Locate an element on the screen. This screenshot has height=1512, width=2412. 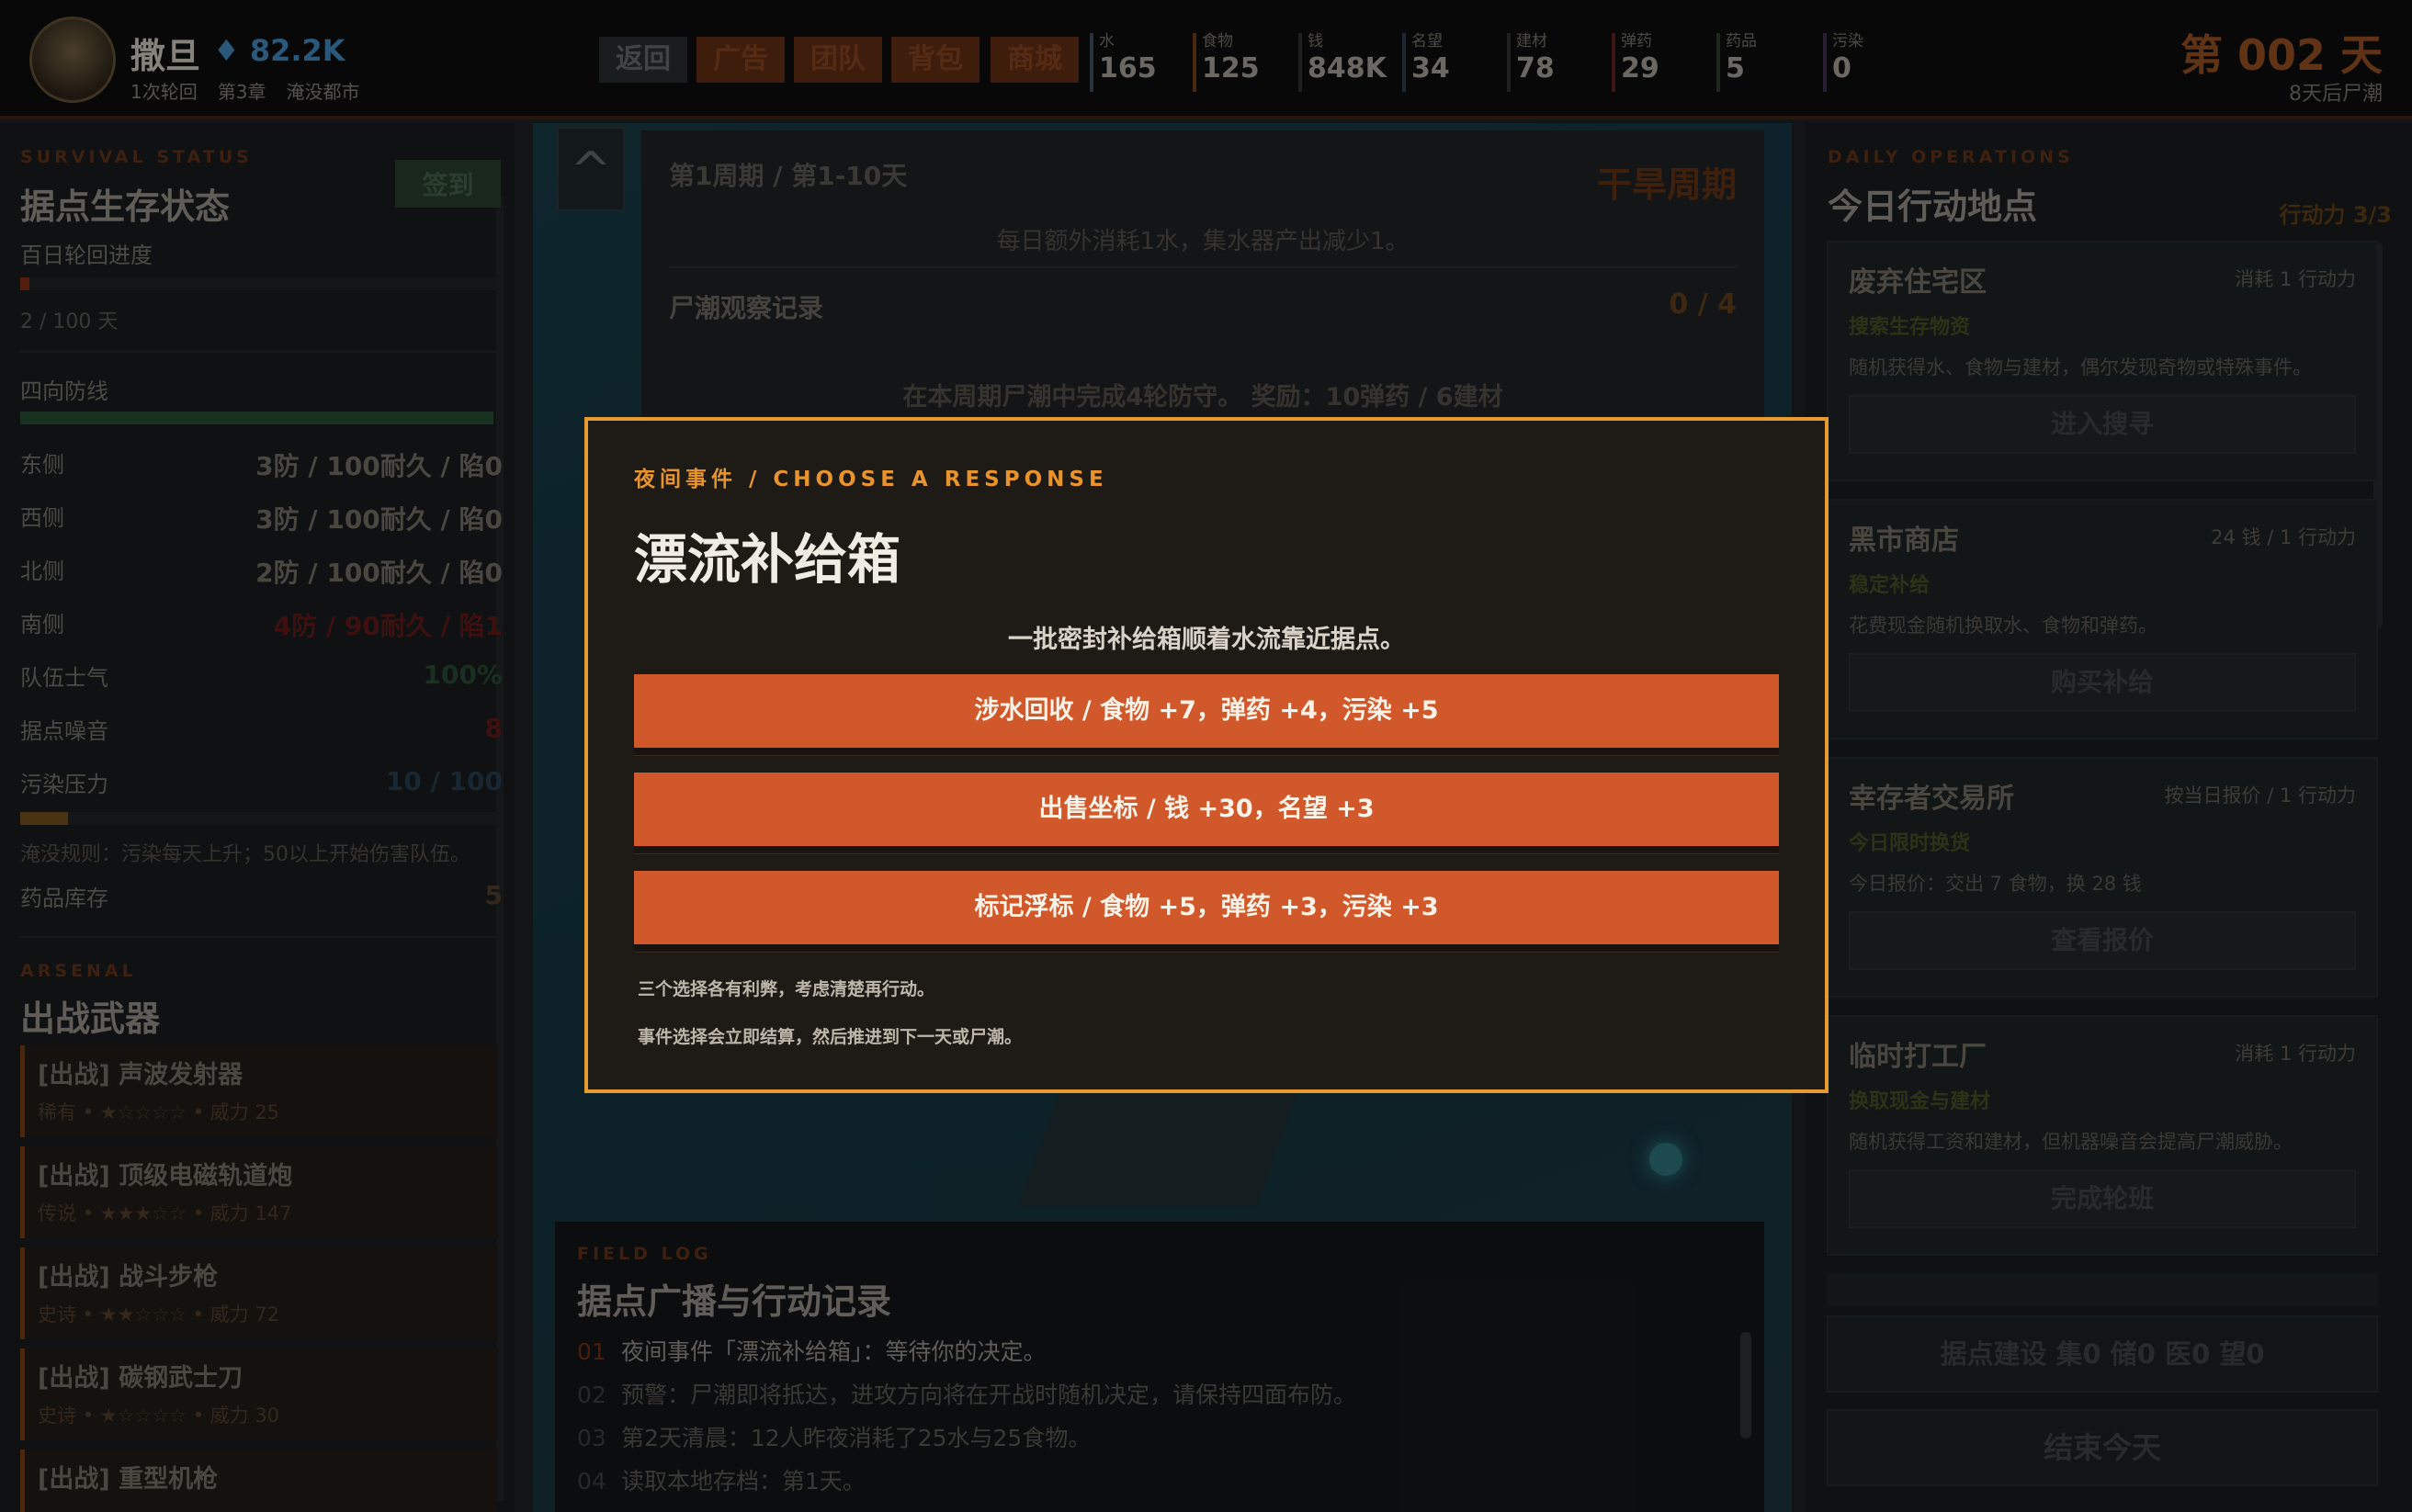
modal-kicker: 夜间事件 / CHOOSE A RESPONSE is located at coordinates (871, 479).